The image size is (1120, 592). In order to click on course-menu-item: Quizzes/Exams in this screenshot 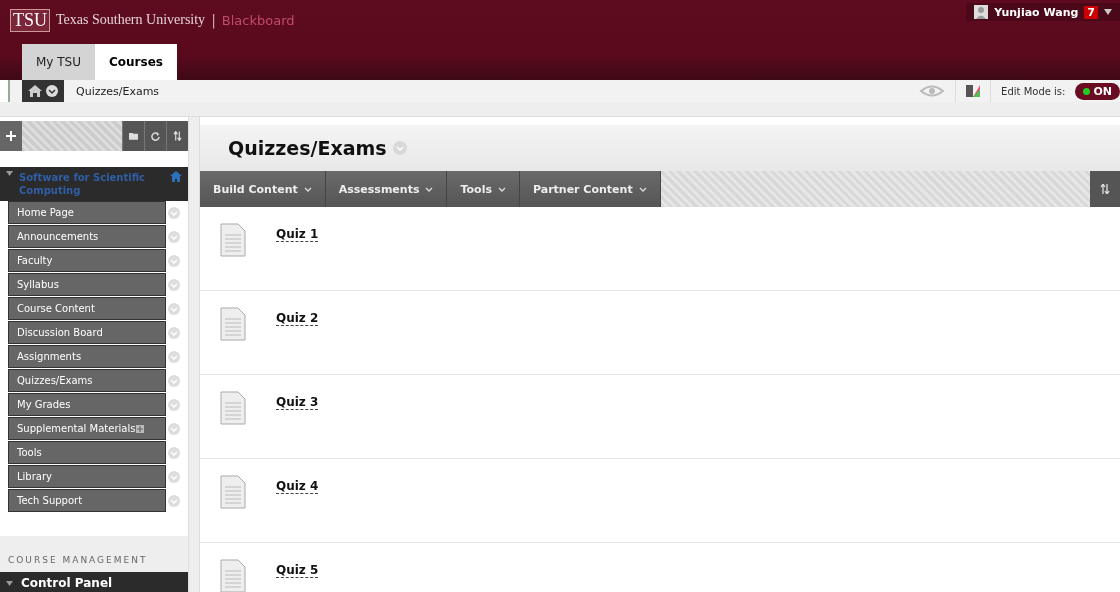, I will do `click(87, 380)`.